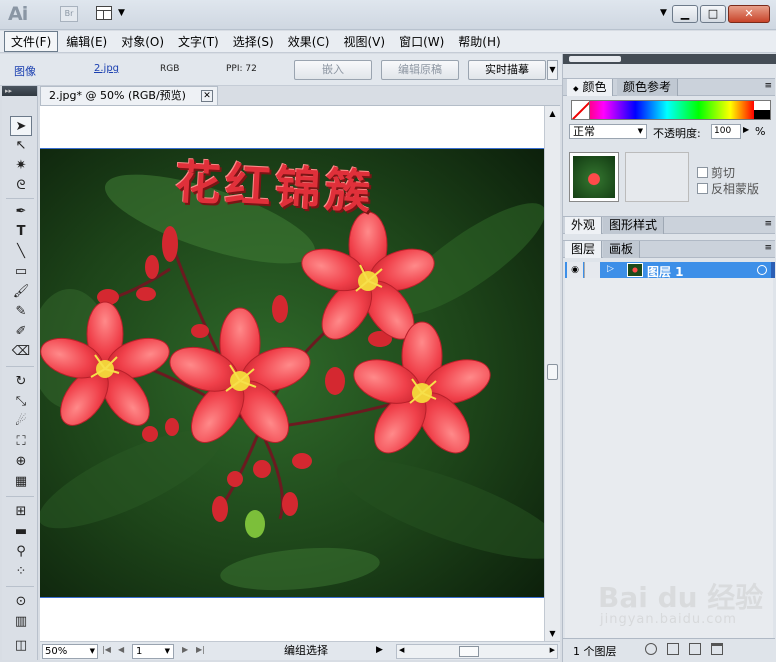  What do you see at coordinates (106, 68) in the screenshot?
I see `linked-file-link: 2.jpg` at bounding box center [106, 68].